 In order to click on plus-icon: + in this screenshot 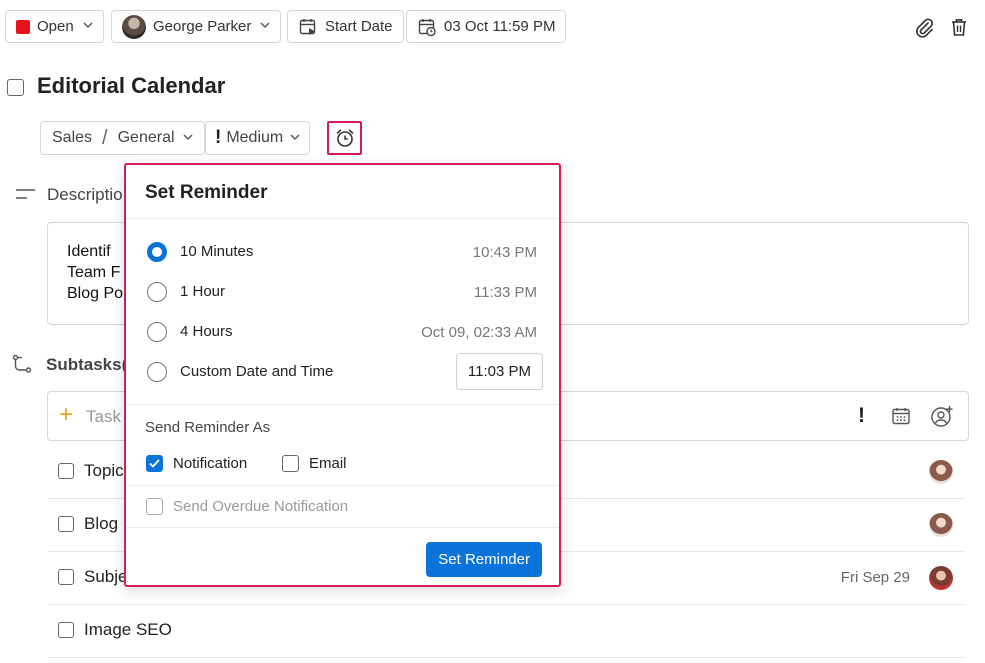, I will do `click(66, 414)`.